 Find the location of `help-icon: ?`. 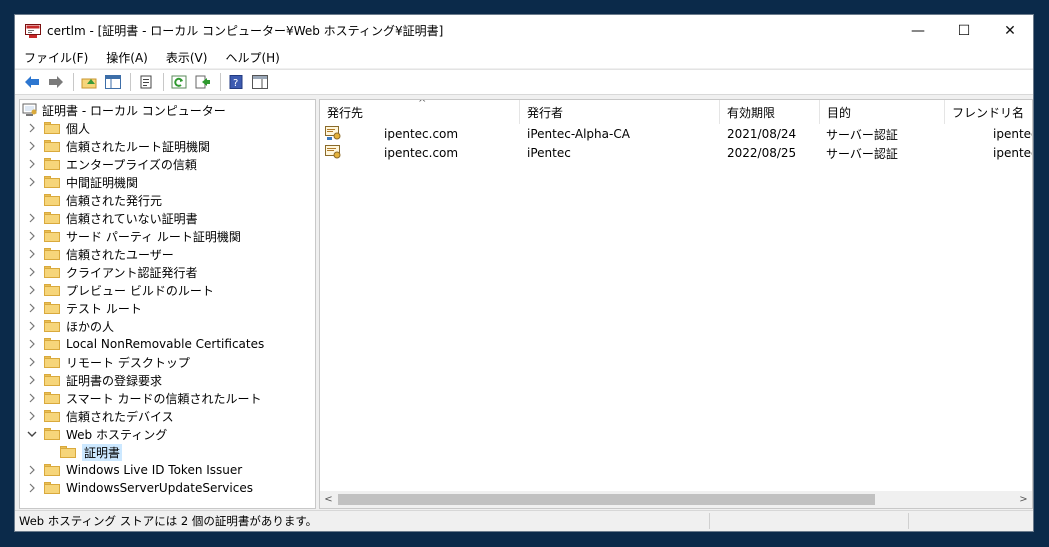

help-icon: ? is located at coordinates (236, 82).